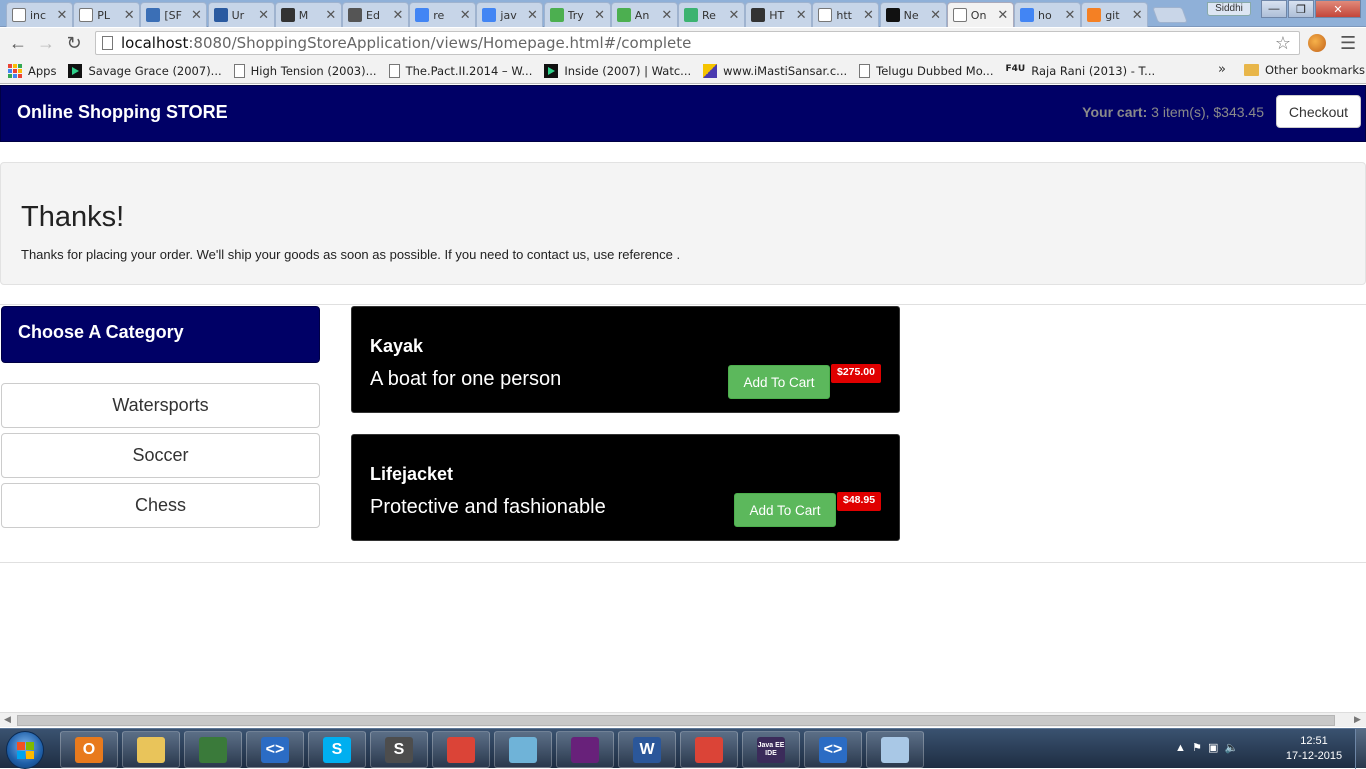 The image size is (1366, 769). Describe the element at coordinates (676, 720) in the screenshot. I see `scrollbar-thumb` at that location.